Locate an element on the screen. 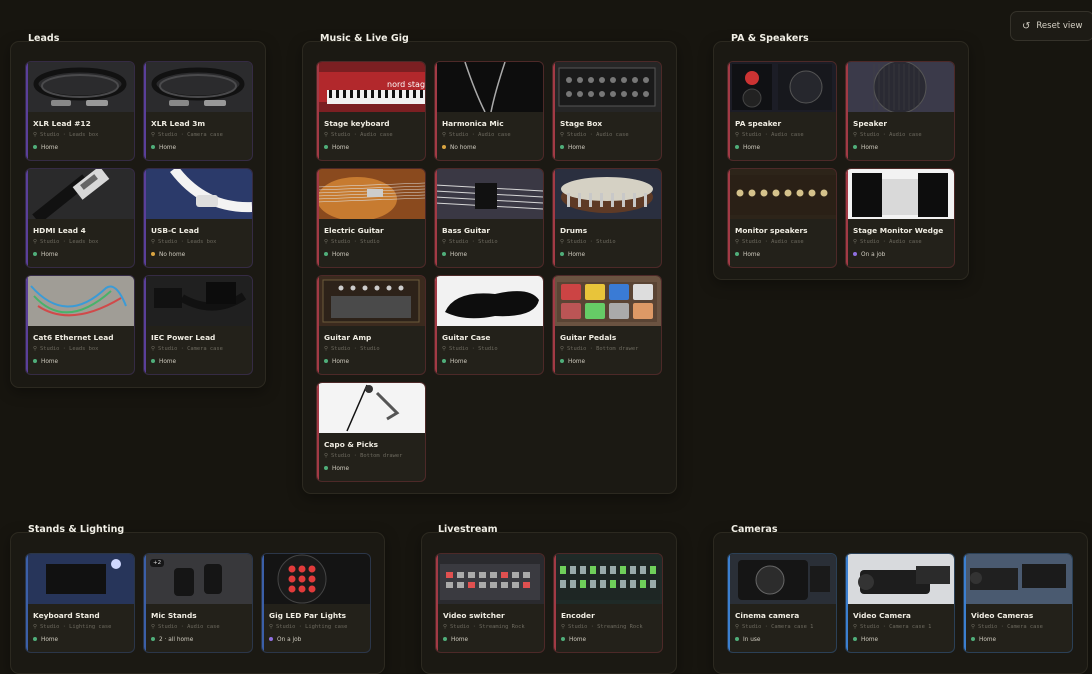 Image resolution: width=1092 pixels, height=674 pixels. item-card-usb-c-lead: USB-C Lead ⚲ Studio · Leads box No home is located at coordinates (198, 218).